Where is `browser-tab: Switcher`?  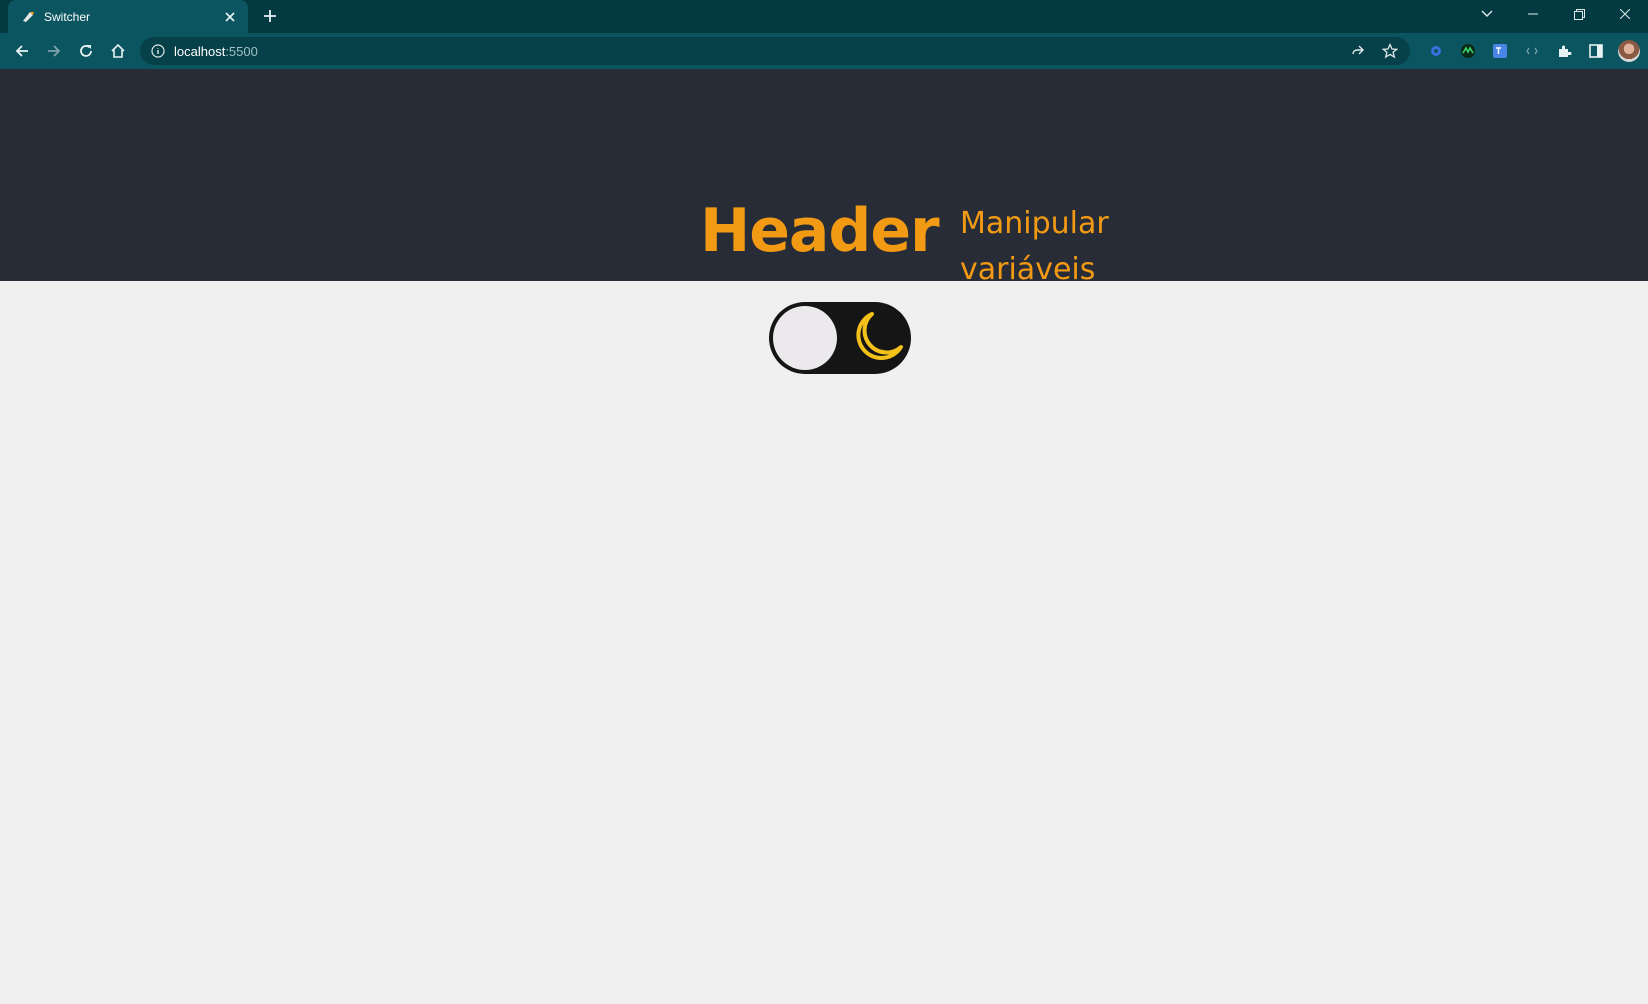
browser-tab: Switcher is located at coordinates (128, 16).